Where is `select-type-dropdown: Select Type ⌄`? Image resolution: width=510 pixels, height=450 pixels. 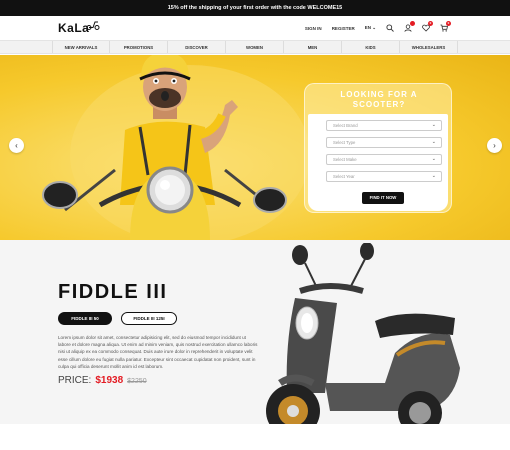
select-type-dropdown: Select Type ⌄ is located at coordinates (384, 142).